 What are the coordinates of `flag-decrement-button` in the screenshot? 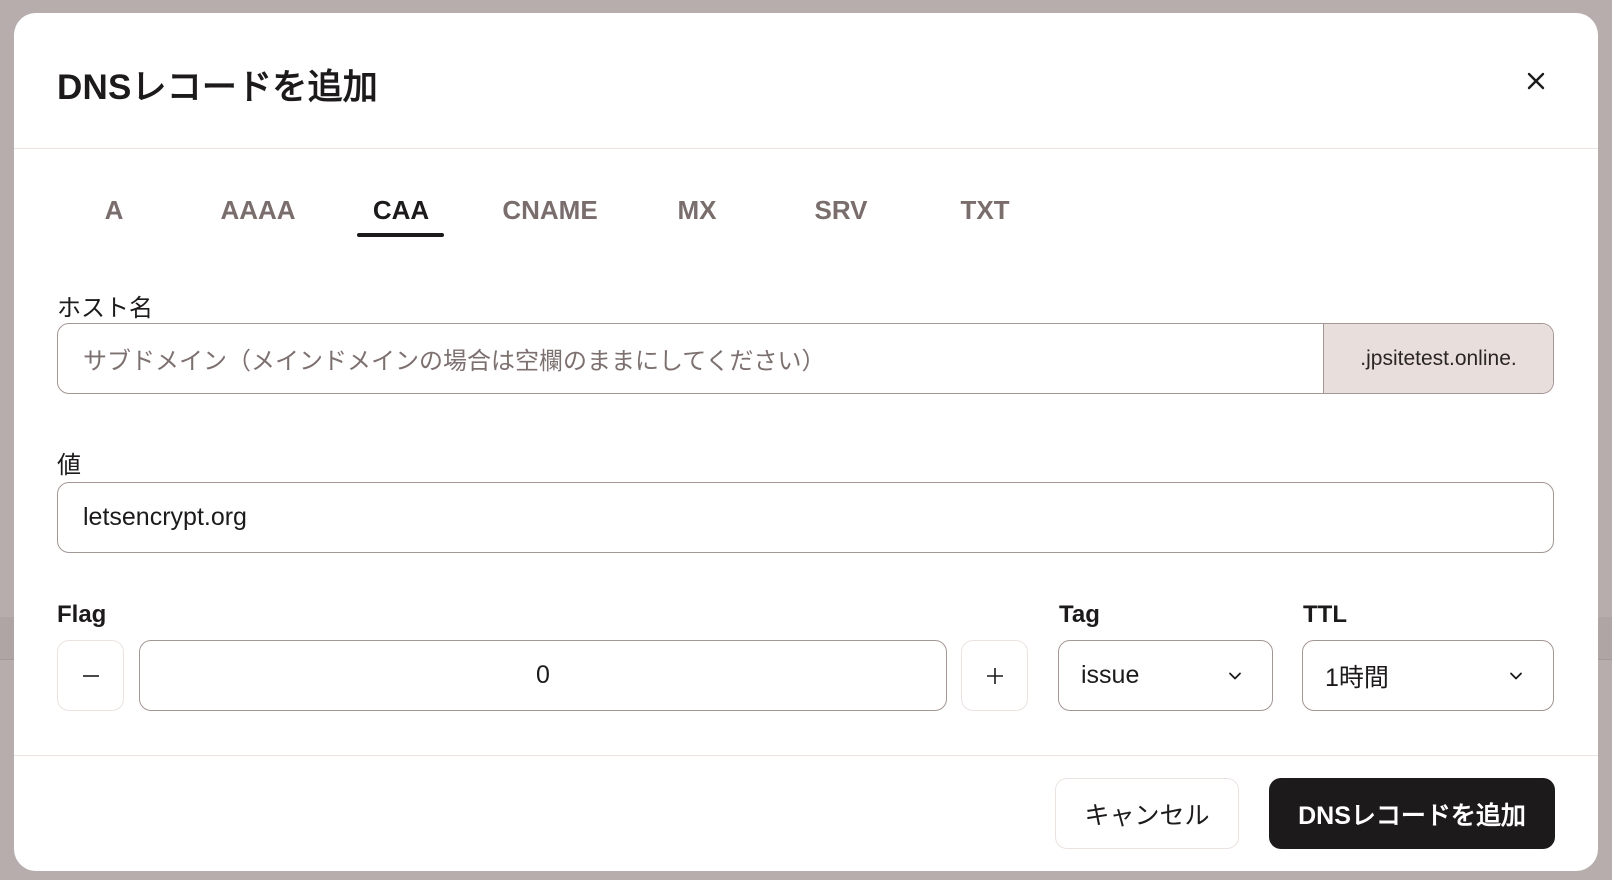 It's located at (90, 675).